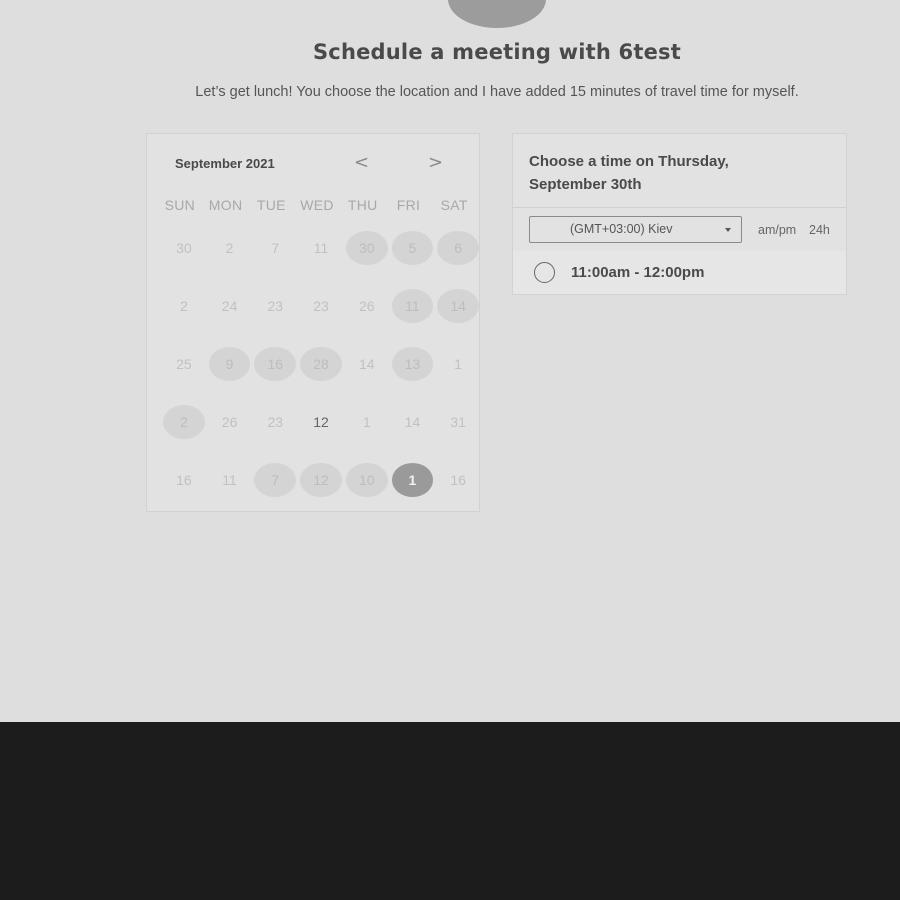 The height and width of the screenshot is (900, 900). I want to click on weekday-label: SAT, so click(454, 205).